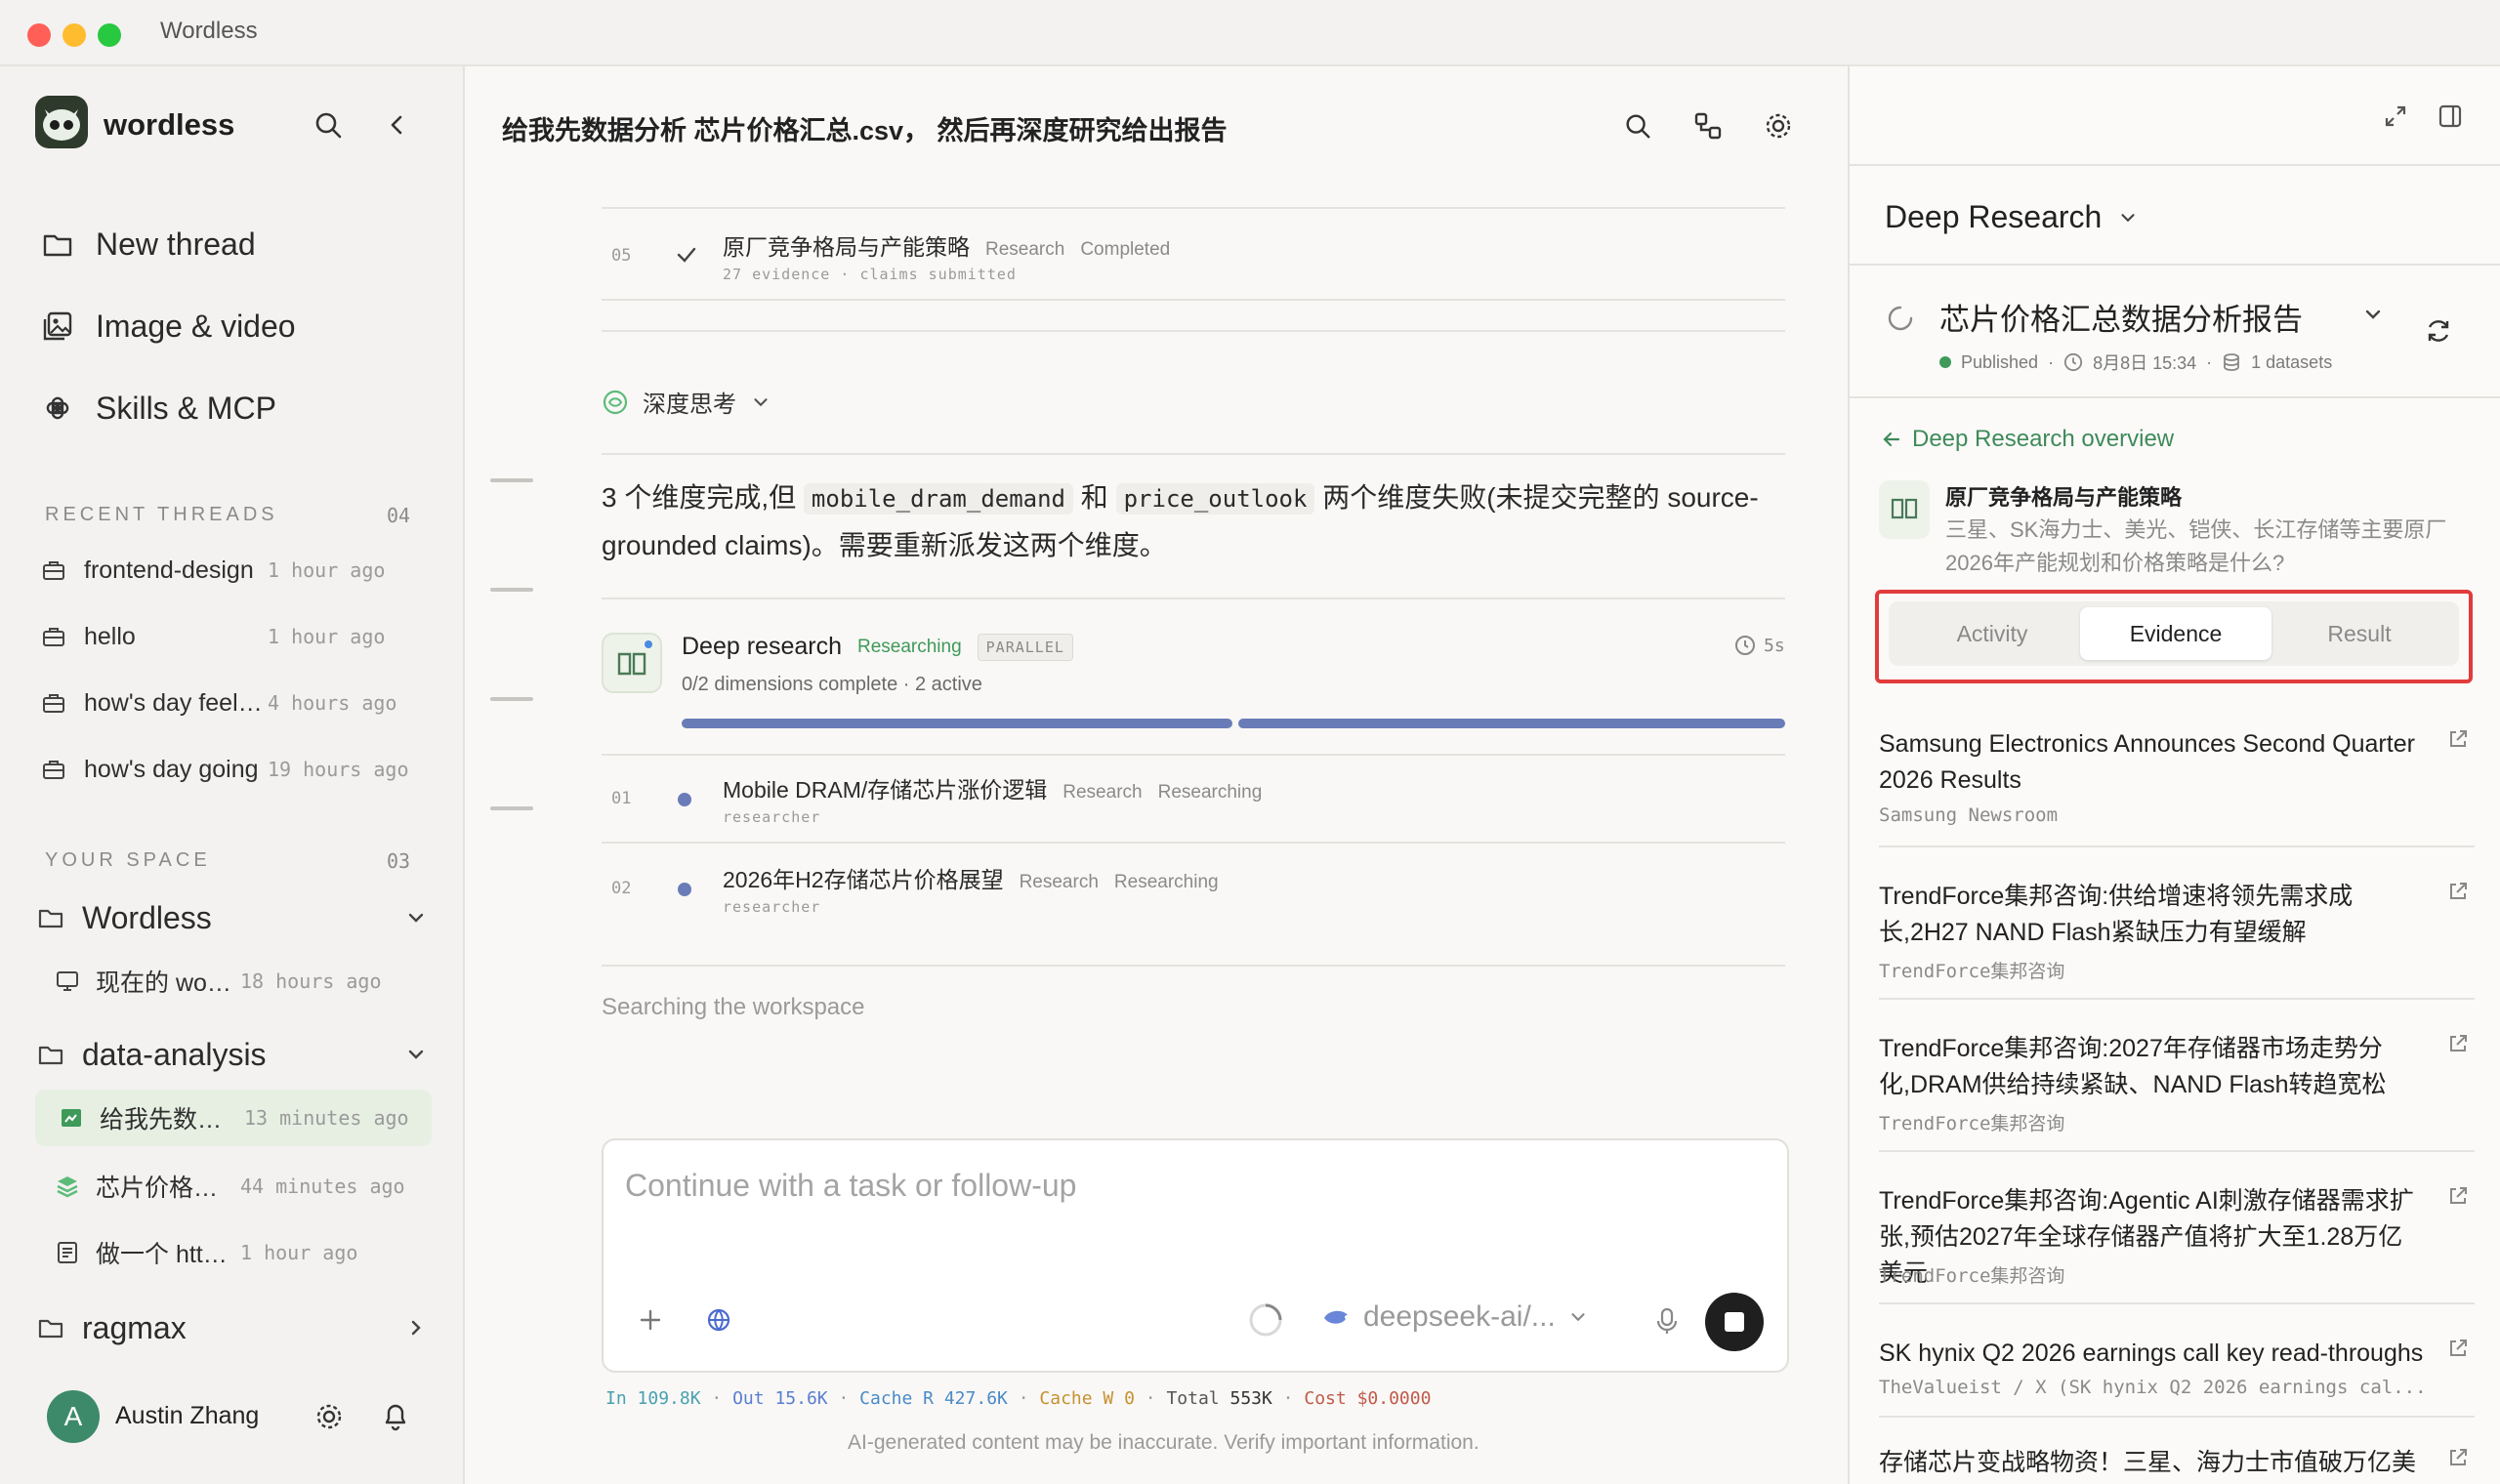 The width and height of the screenshot is (2500, 1484). Describe the element at coordinates (237, 770) in the screenshot. I see `recent-thread-item: how's day going 19 hours ago` at that location.